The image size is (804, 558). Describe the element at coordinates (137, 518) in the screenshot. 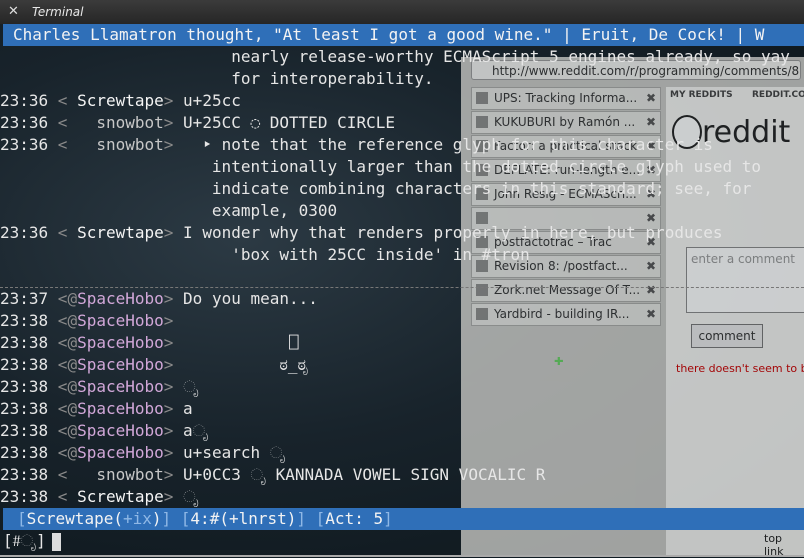

I see `status-usermode: +ix` at that location.